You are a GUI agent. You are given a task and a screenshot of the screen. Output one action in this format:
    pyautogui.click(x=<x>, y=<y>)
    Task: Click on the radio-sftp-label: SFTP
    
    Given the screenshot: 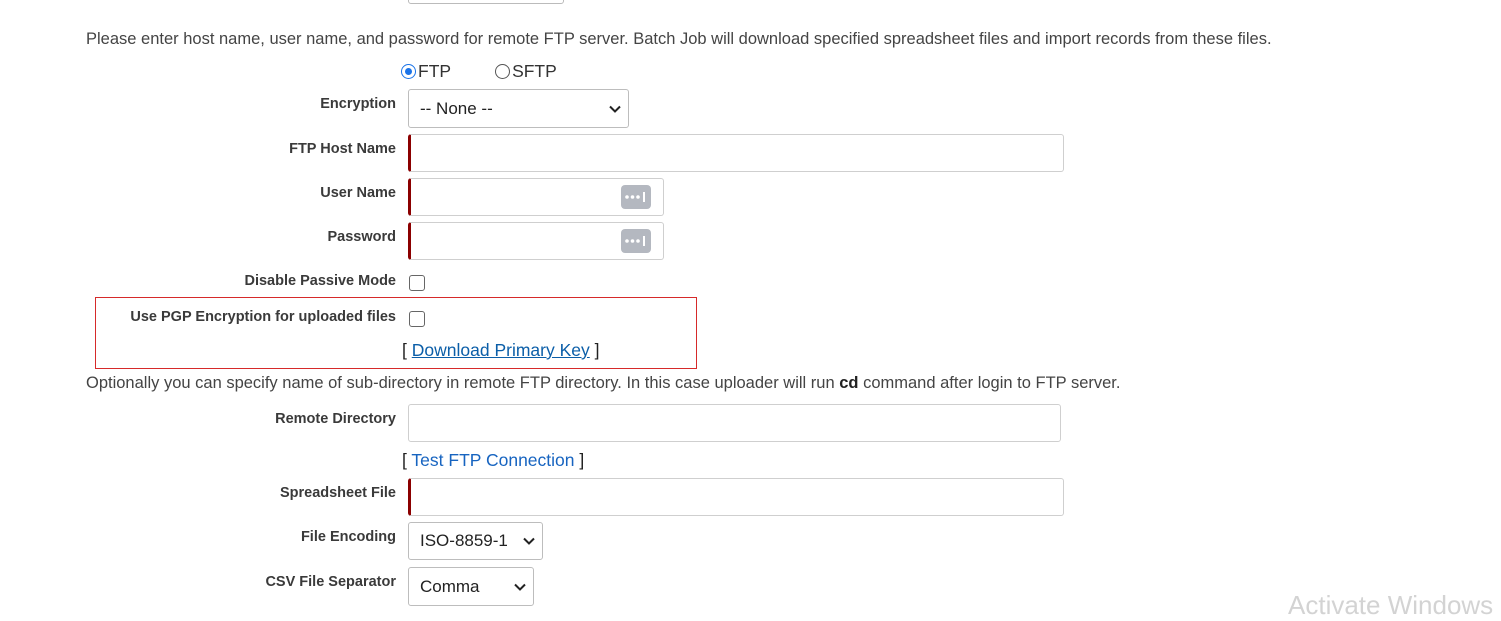 What is the action you would take?
    pyautogui.click(x=534, y=71)
    